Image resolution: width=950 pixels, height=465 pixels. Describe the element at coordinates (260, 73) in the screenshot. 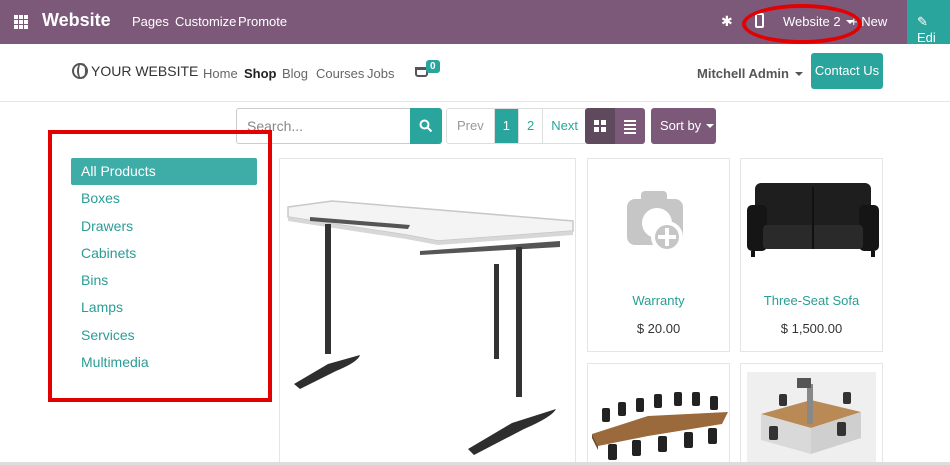

I see `nav-shop: Shop` at that location.